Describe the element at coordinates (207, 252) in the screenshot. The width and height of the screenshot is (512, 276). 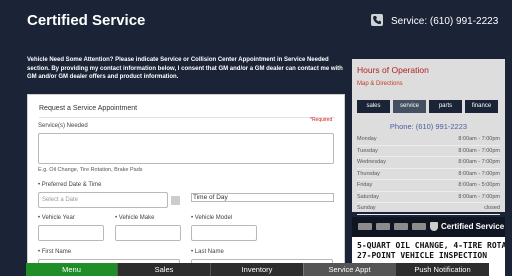
I see `last-name-label: • Last Name` at that location.